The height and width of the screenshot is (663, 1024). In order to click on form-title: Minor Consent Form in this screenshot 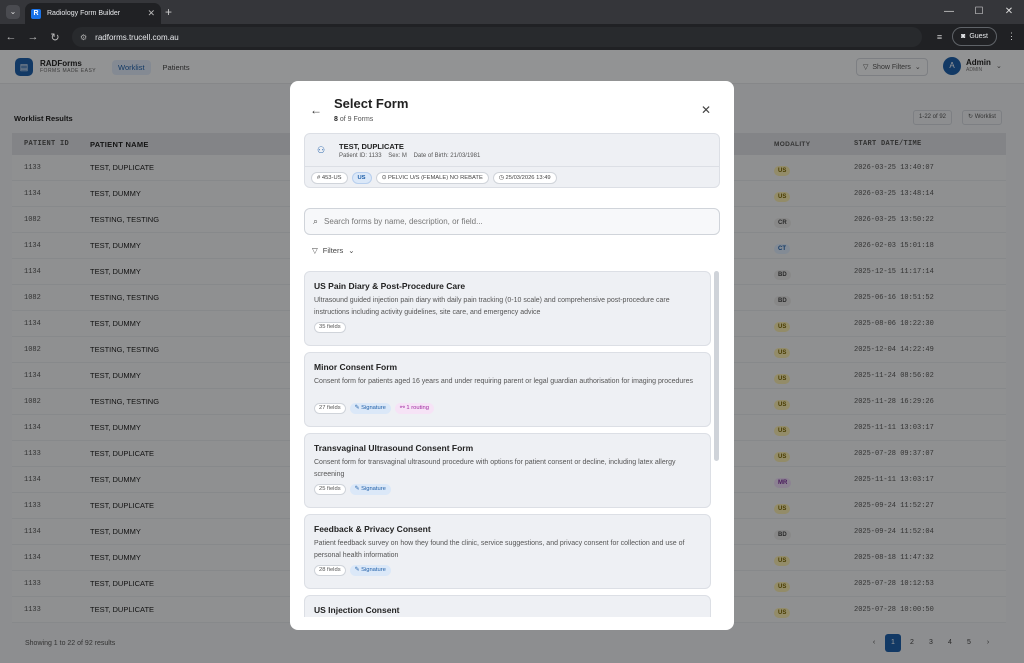, I will do `click(356, 367)`.